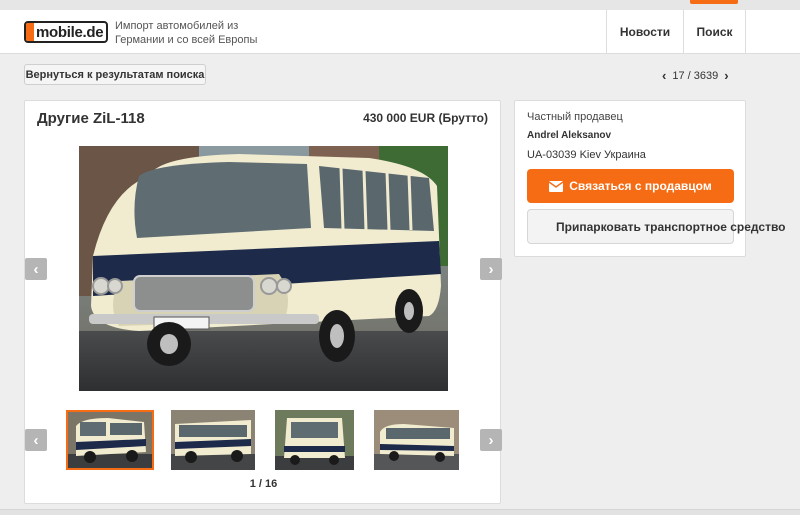 The image size is (800, 515). I want to click on park-vehicle-label: Припарковать транспортное средство, so click(671, 226).